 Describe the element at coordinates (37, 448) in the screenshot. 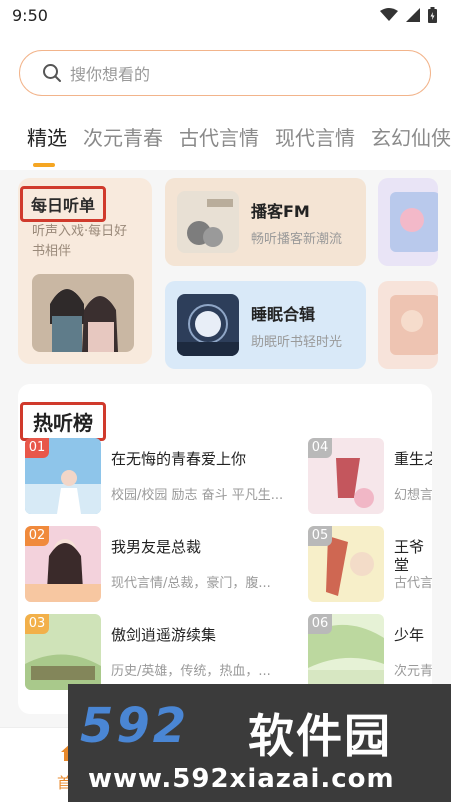

I see `rank-badge: 01` at that location.